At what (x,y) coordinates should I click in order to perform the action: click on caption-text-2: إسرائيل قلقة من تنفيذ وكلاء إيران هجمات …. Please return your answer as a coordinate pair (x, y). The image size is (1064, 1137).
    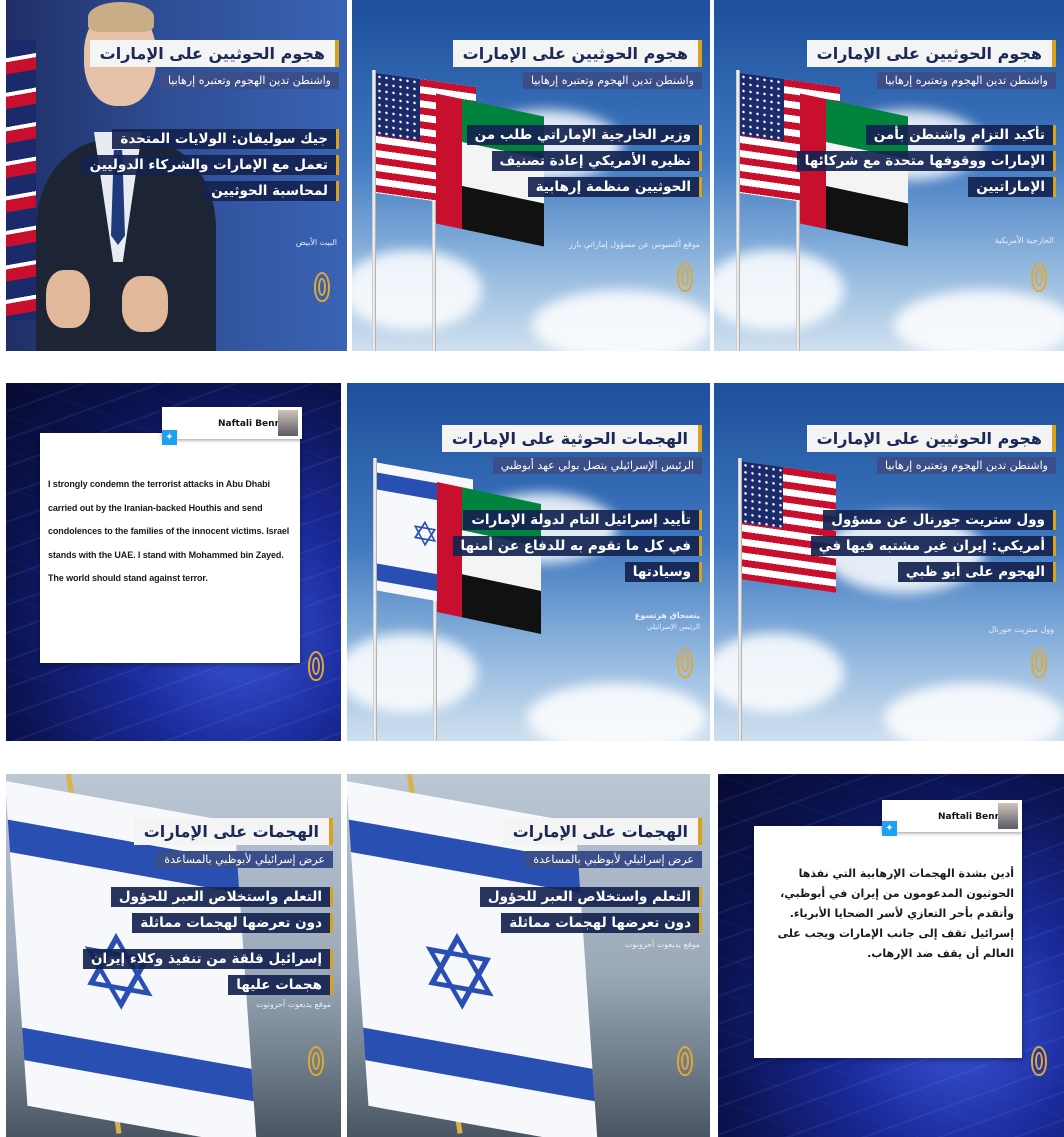
    Looking at the image, I should click on (207, 972).